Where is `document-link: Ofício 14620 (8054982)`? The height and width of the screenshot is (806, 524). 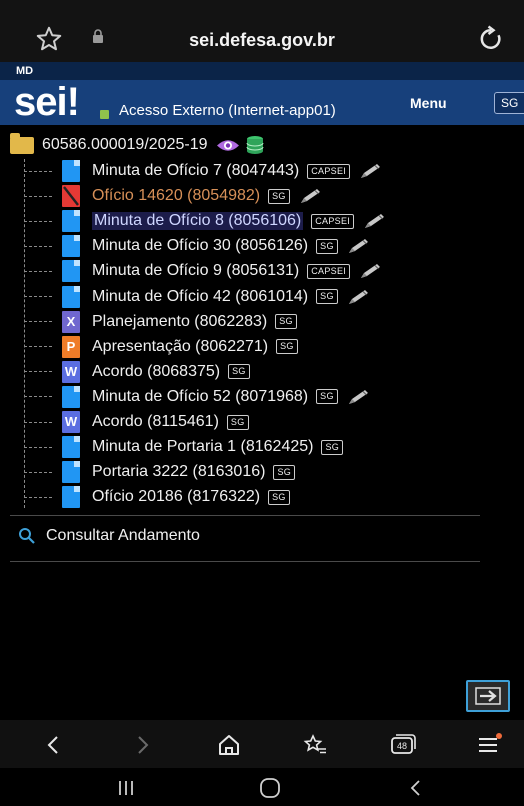
document-link: Ofício 14620 (8054982) is located at coordinates (176, 196).